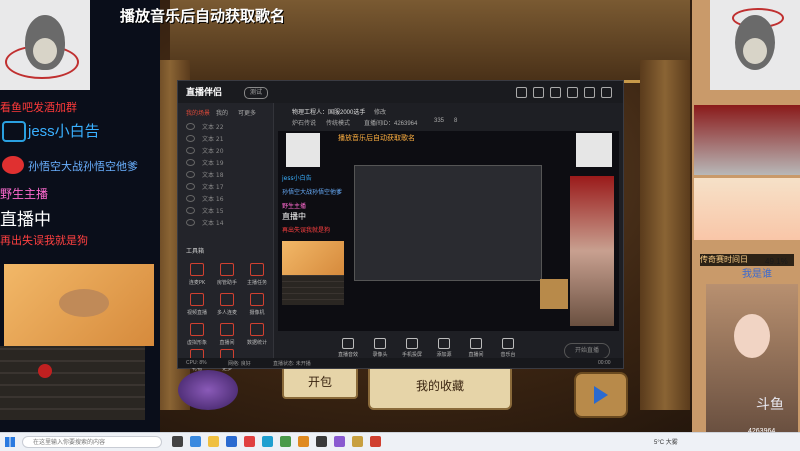  Describe the element at coordinates (267, 441) in the screenshot. I see `app-icon-blue` at that location.